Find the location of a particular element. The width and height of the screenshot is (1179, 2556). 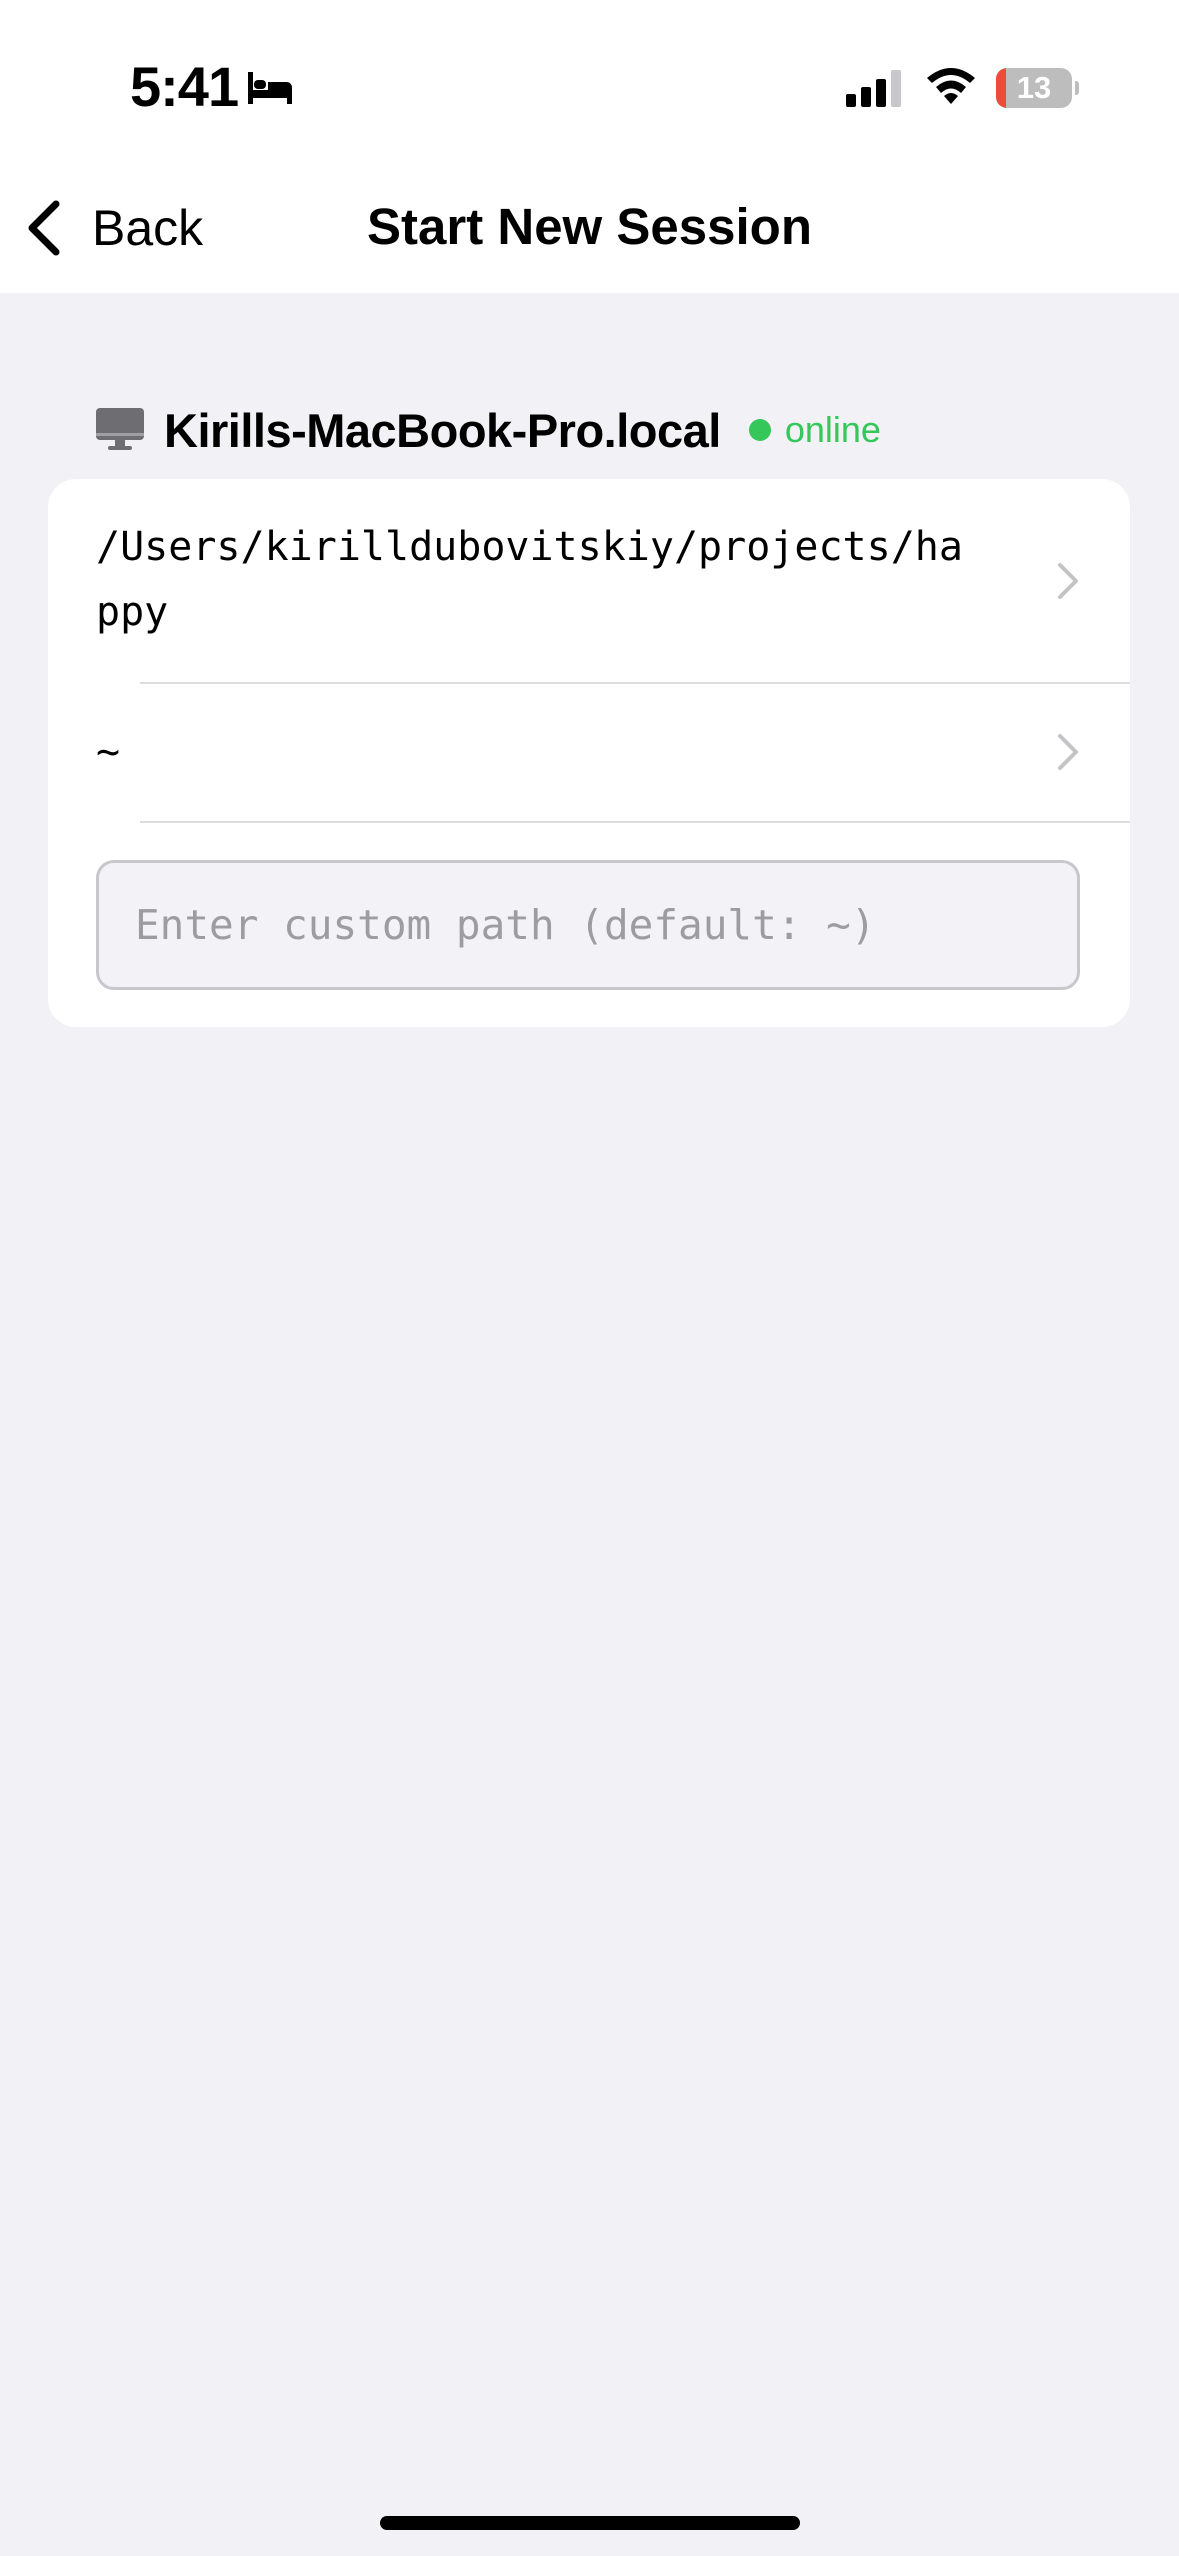

desktop-computer-icon is located at coordinates (120, 429).